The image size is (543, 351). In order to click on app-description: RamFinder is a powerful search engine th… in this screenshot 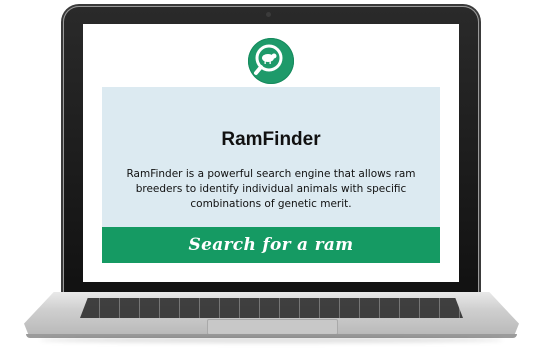, I will do `click(271, 189)`.